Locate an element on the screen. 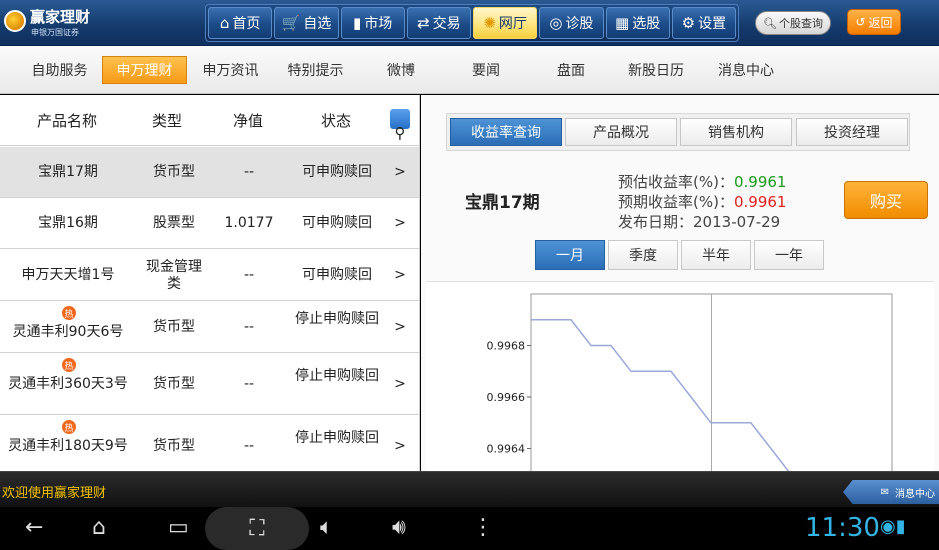 The width and height of the screenshot is (939, 550). nav-label: 网厅 is located at coordinates (512, 24).